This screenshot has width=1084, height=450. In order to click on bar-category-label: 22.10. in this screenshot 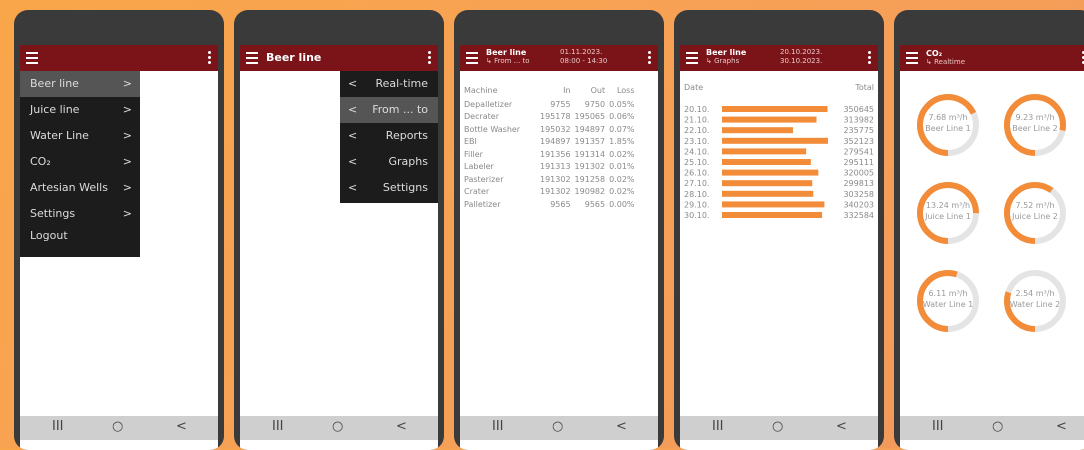, I will do `click(696, 130)`.